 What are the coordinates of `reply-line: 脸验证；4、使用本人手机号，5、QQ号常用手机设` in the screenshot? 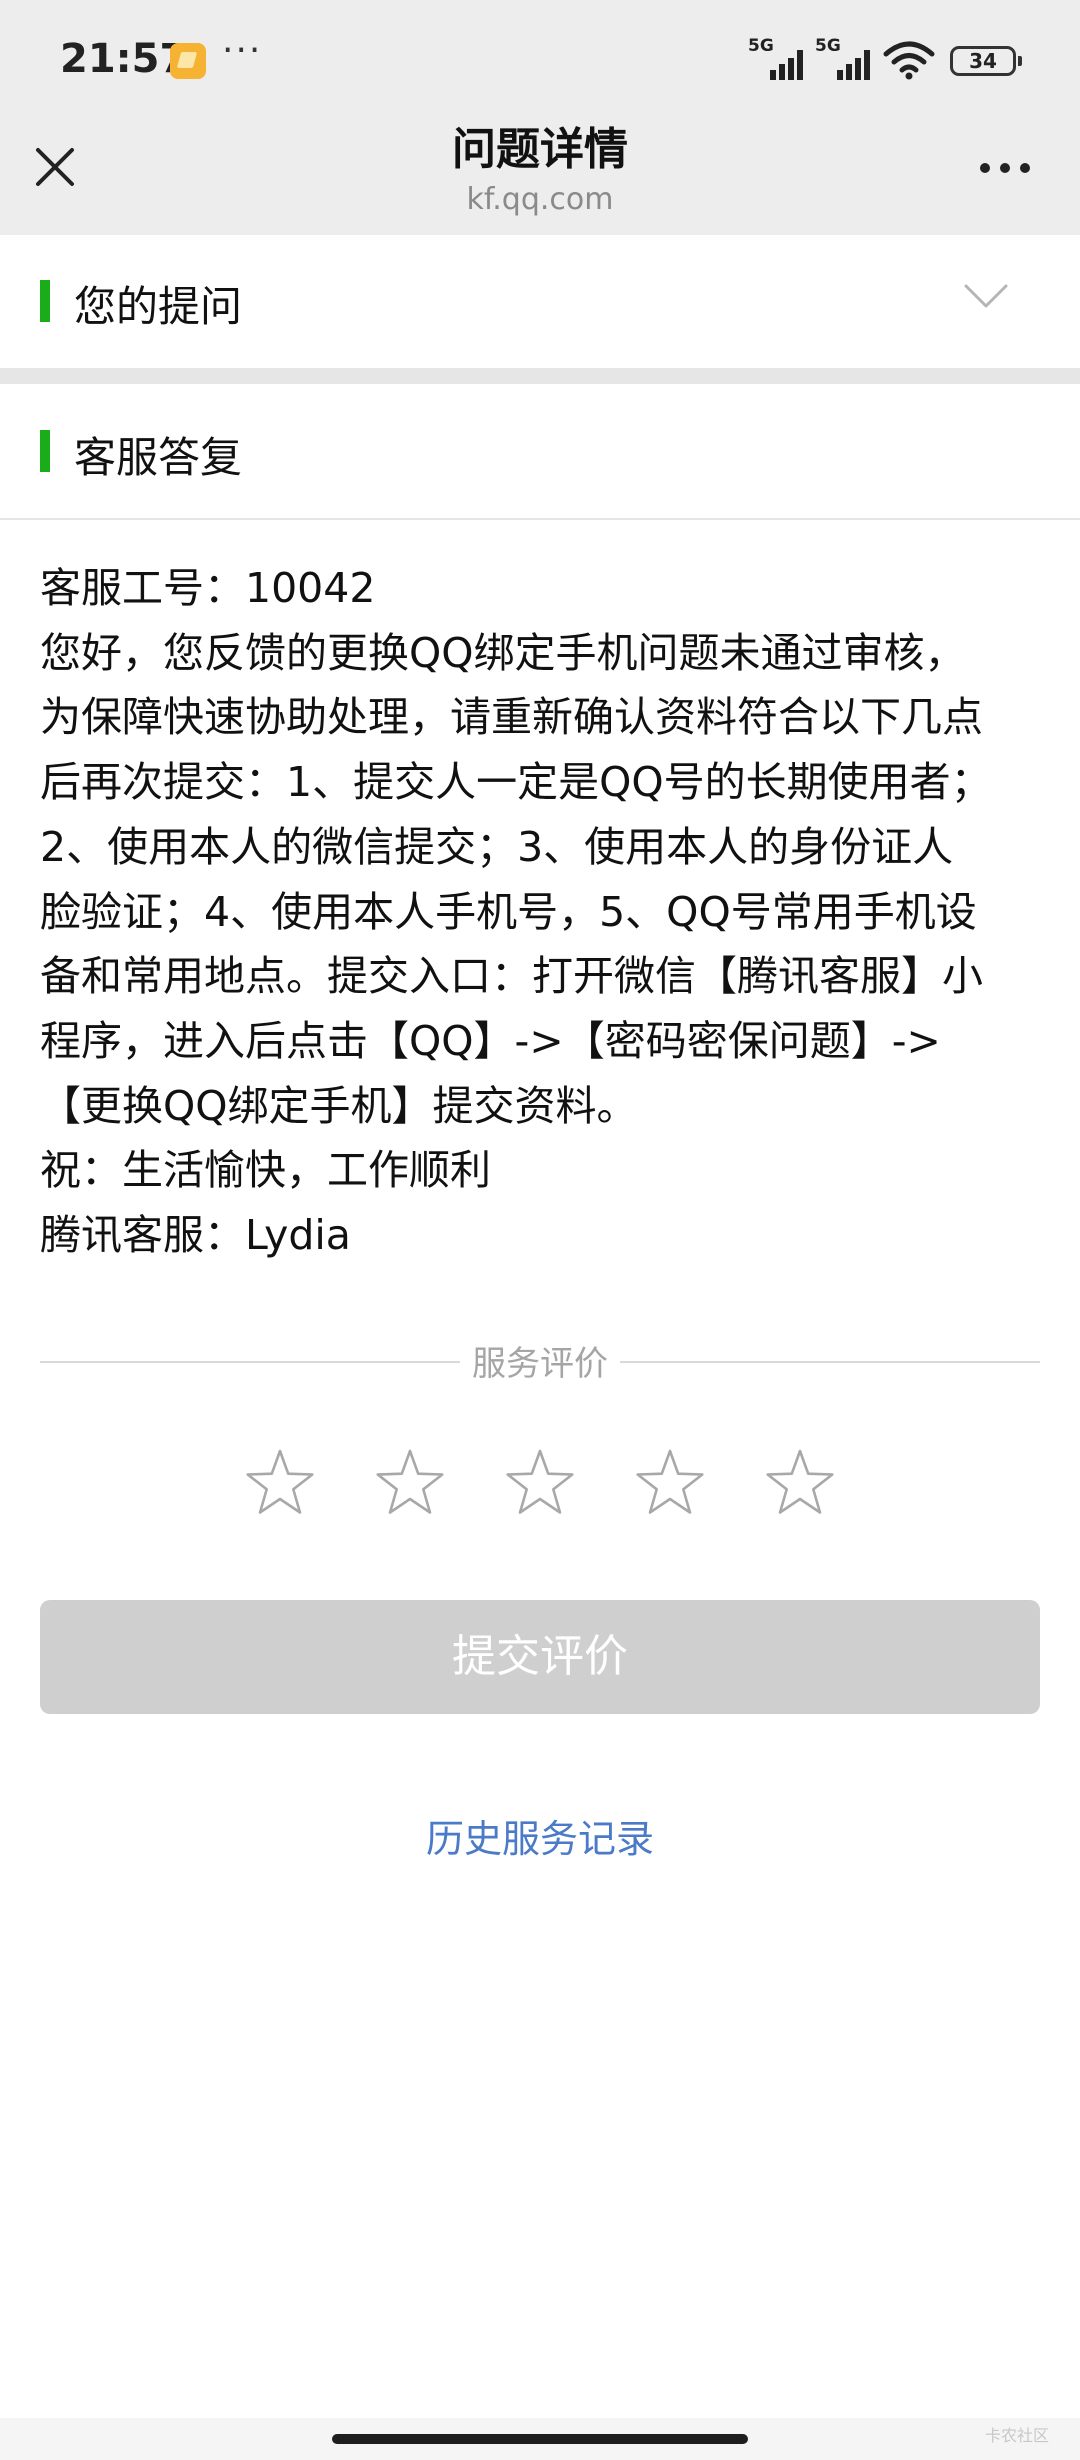 It's located at (508, 911).